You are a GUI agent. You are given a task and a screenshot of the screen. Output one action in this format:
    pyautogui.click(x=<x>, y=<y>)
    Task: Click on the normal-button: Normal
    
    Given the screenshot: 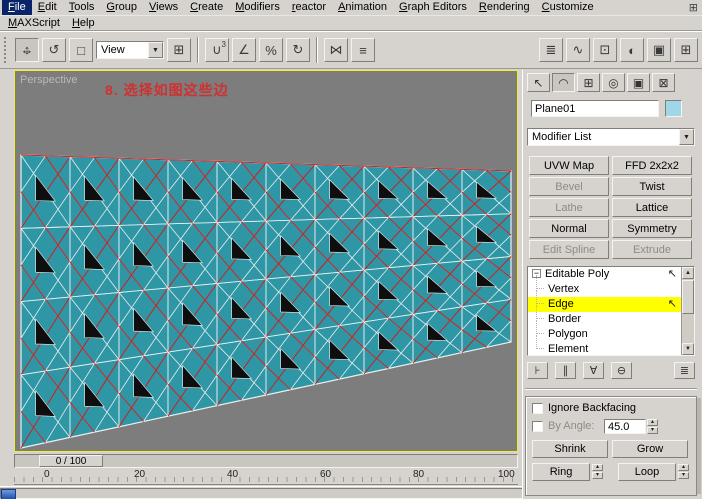 What is the action you would take?
    pyautogui.click(x=569, y=228)
    